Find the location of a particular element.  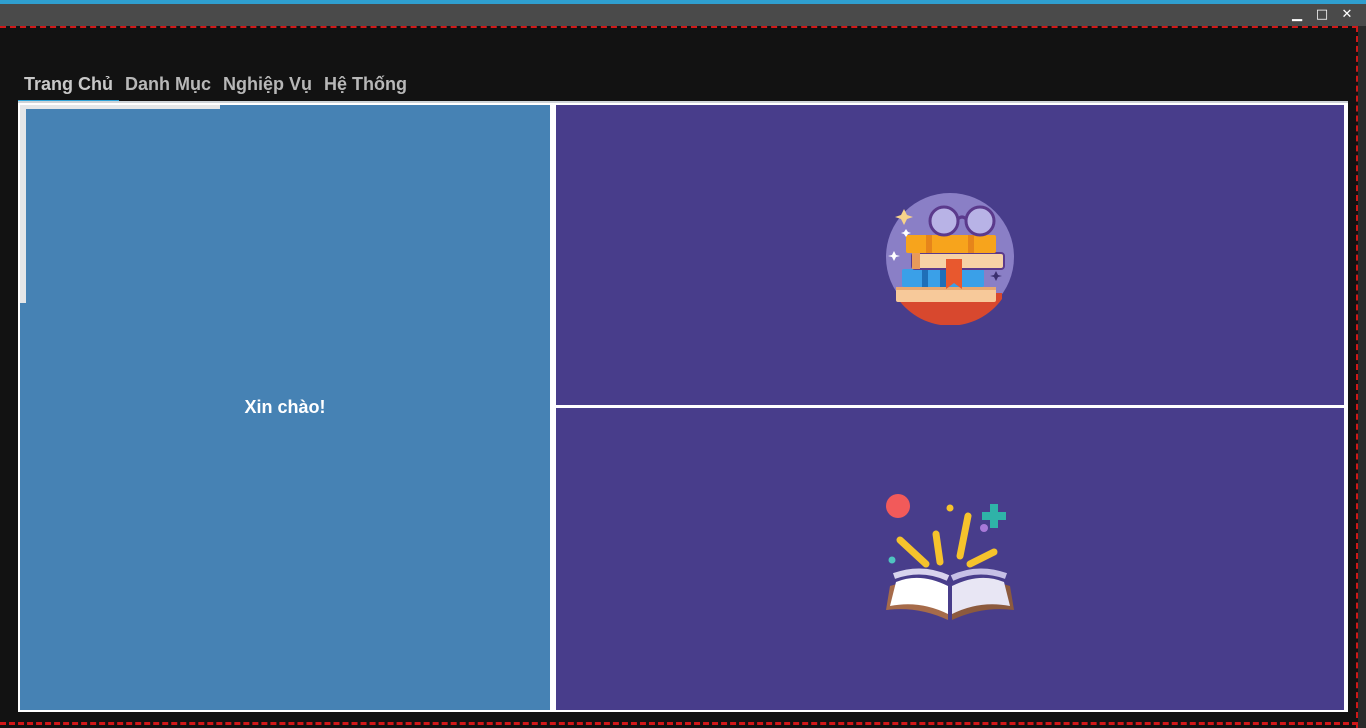

tab-he-thong: Hệ Thống is located at coordinates (365, 84).